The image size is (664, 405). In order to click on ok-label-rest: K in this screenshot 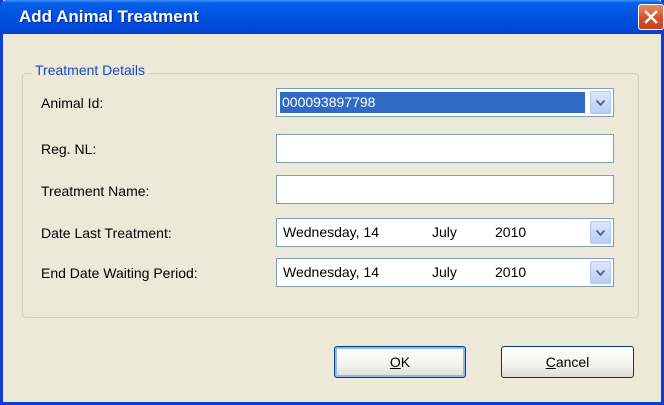, I will do `click(405, 362)`.